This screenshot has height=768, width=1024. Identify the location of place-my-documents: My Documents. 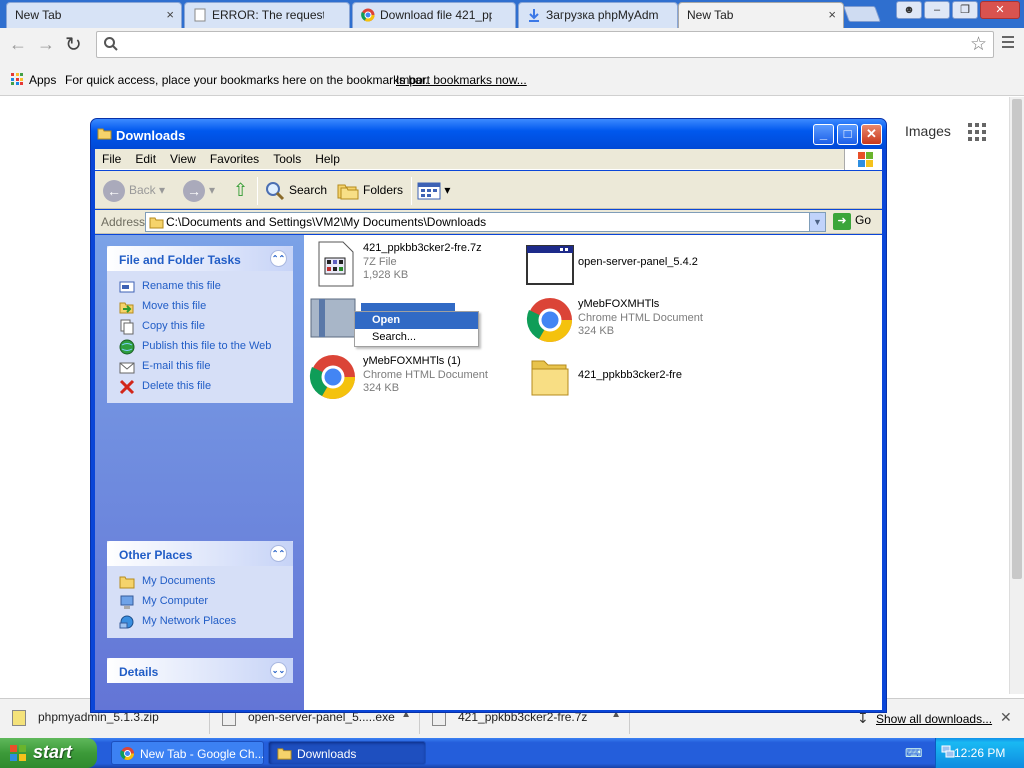
(206, 582).